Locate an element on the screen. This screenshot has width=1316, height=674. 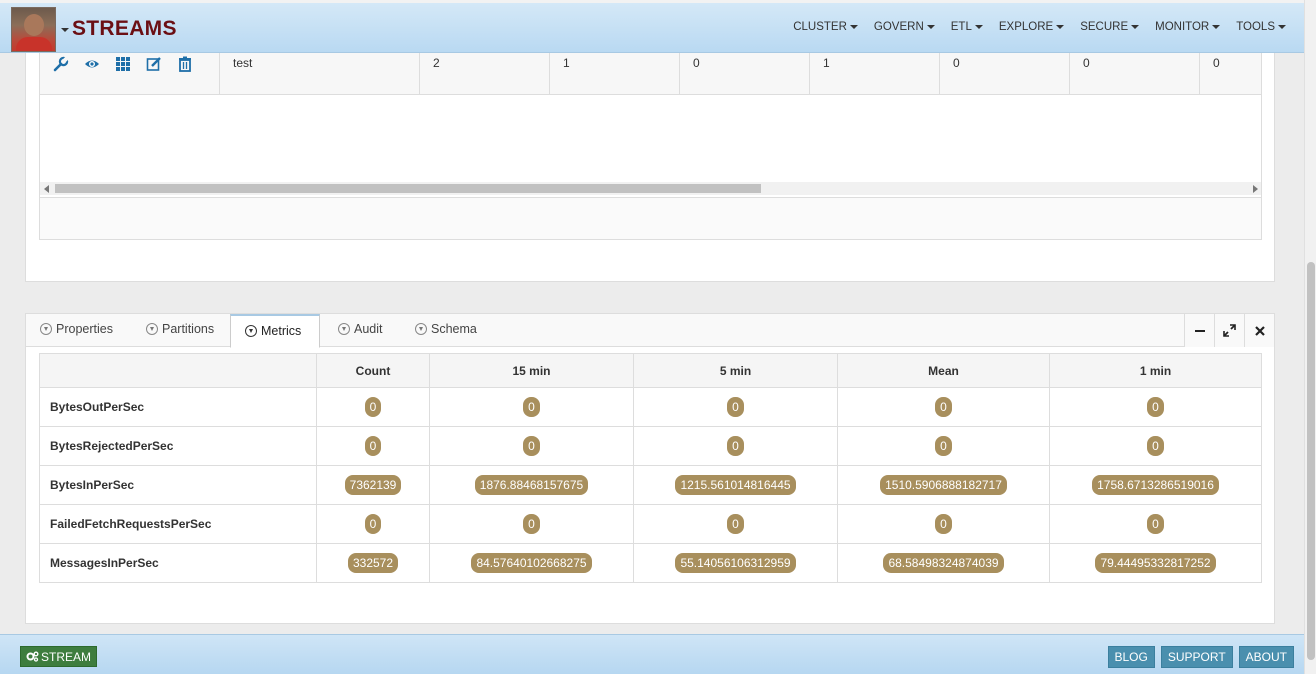
menu-cluster: CLUSTER is located at coordinates (825, 27).